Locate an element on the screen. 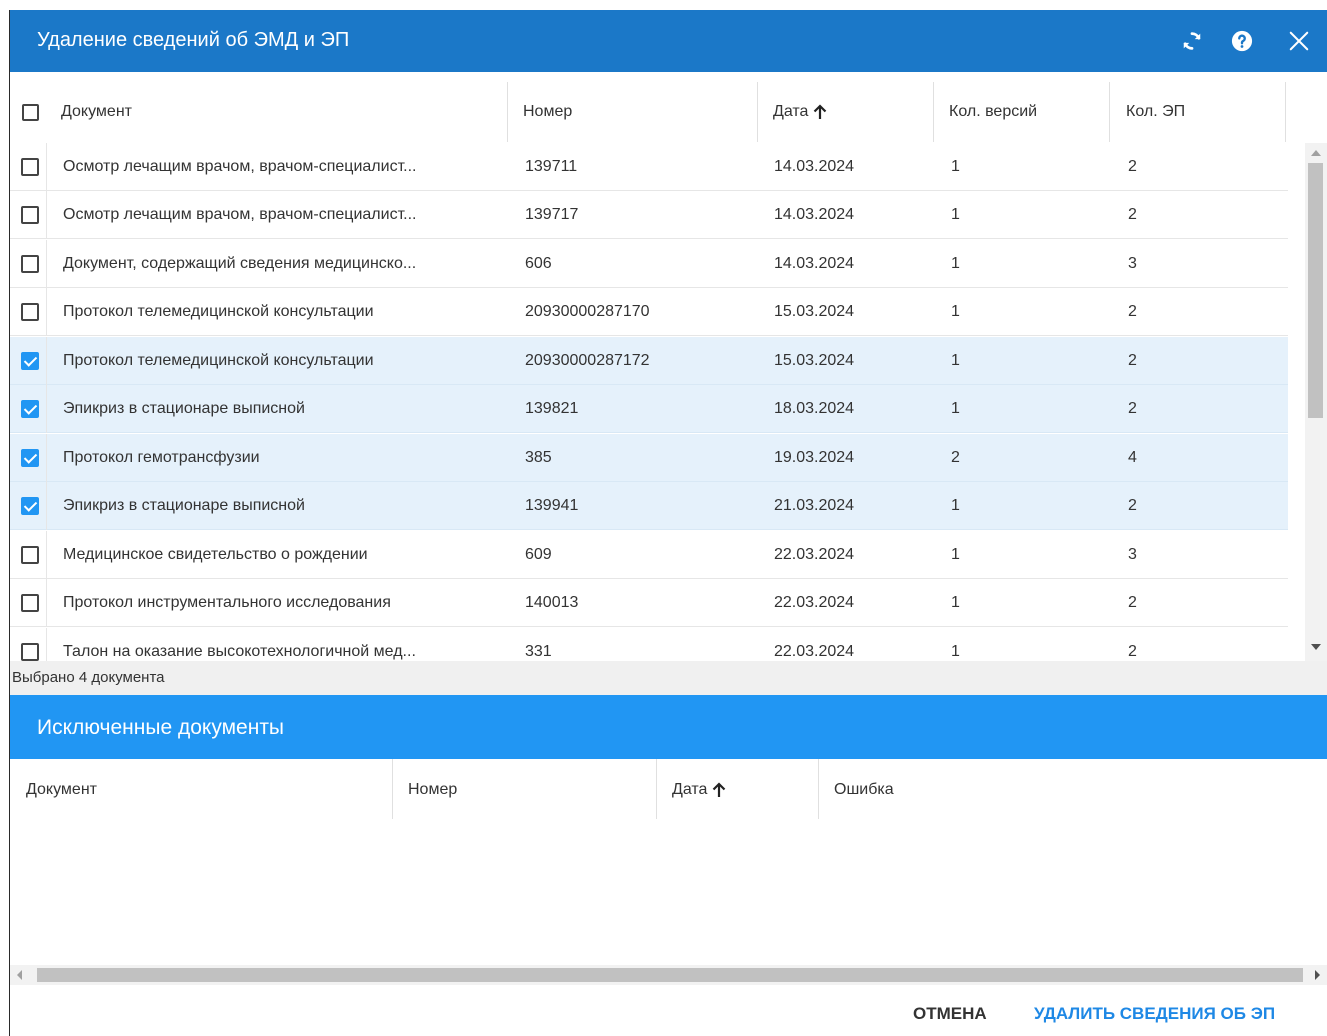 This screenshot has height=1036, width=1327. cell-number: 20930000287170 is located at coordinates (587, 311).